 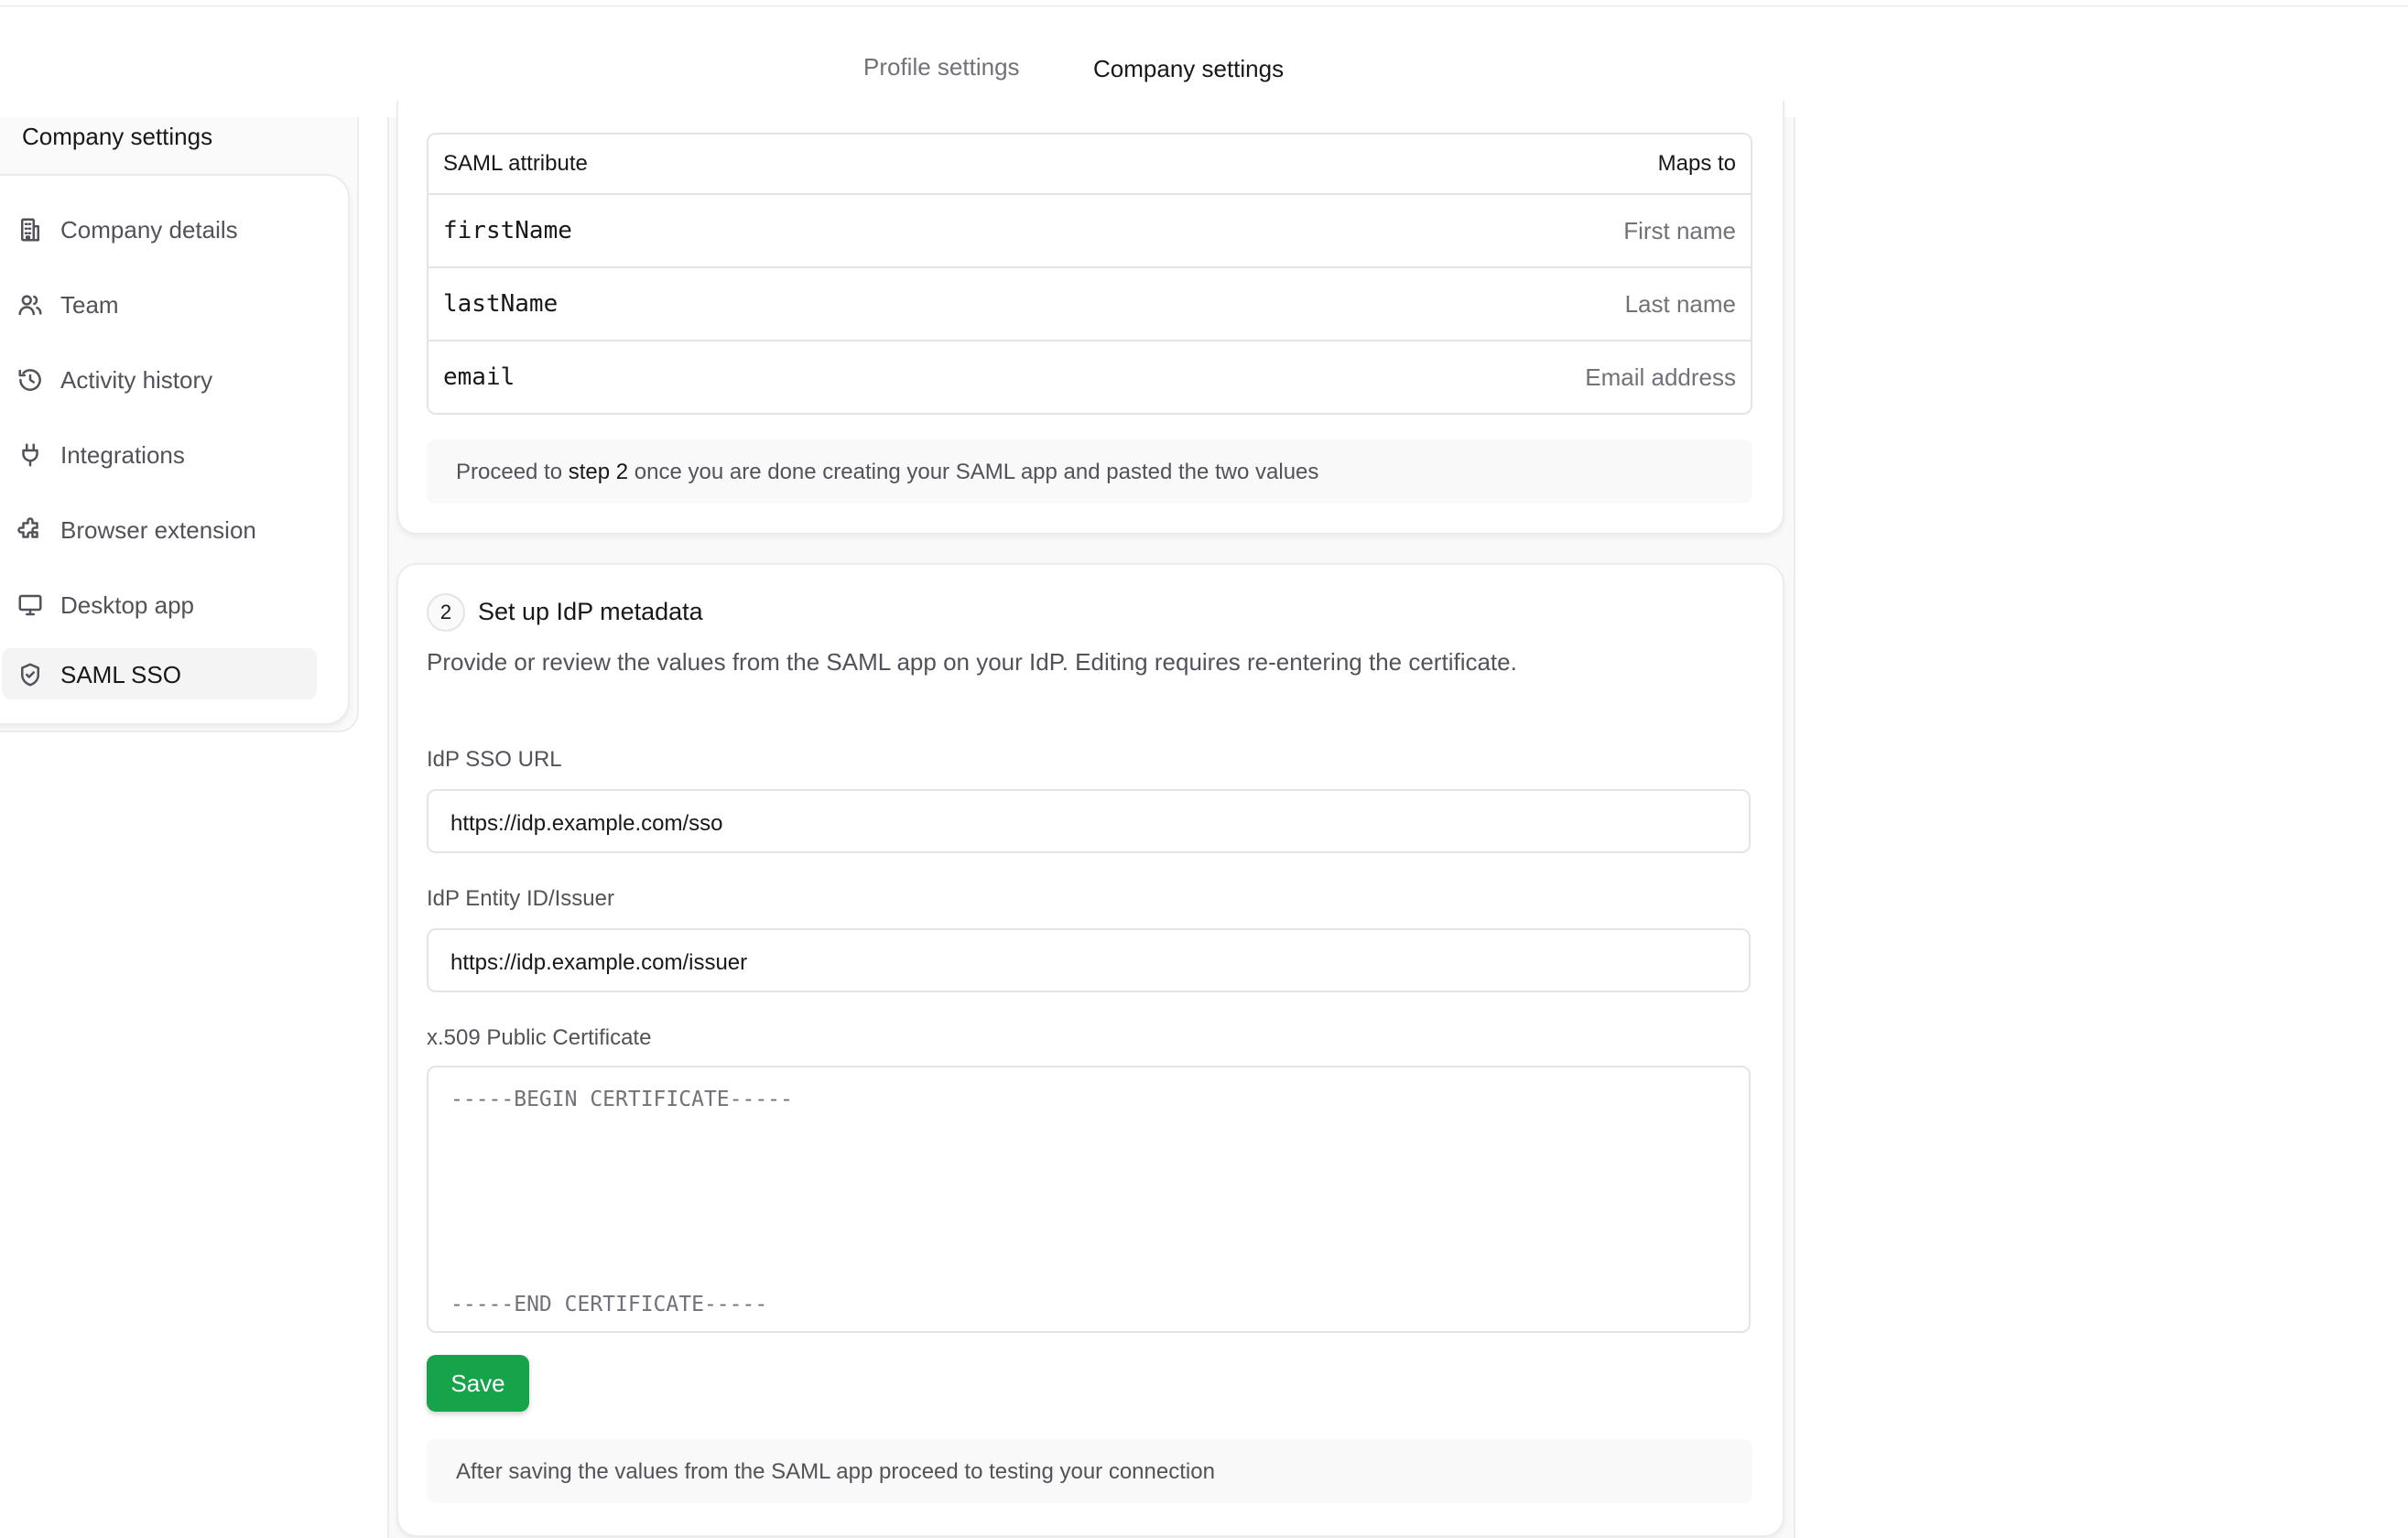 What do you see at coordinates (478, 1383) in the screenshot?
I see `save-button: Save` at bounding box center [478, 1383].